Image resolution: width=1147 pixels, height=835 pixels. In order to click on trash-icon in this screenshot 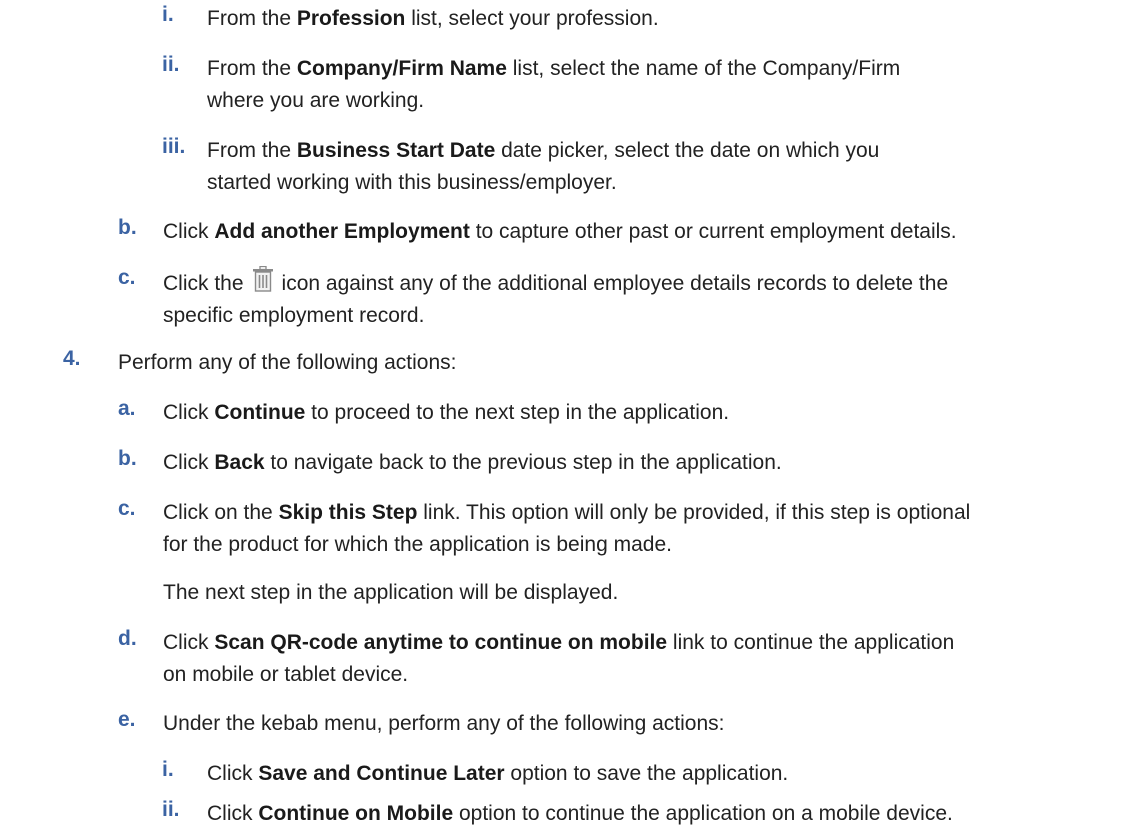, I will do `click(263, 278)`.